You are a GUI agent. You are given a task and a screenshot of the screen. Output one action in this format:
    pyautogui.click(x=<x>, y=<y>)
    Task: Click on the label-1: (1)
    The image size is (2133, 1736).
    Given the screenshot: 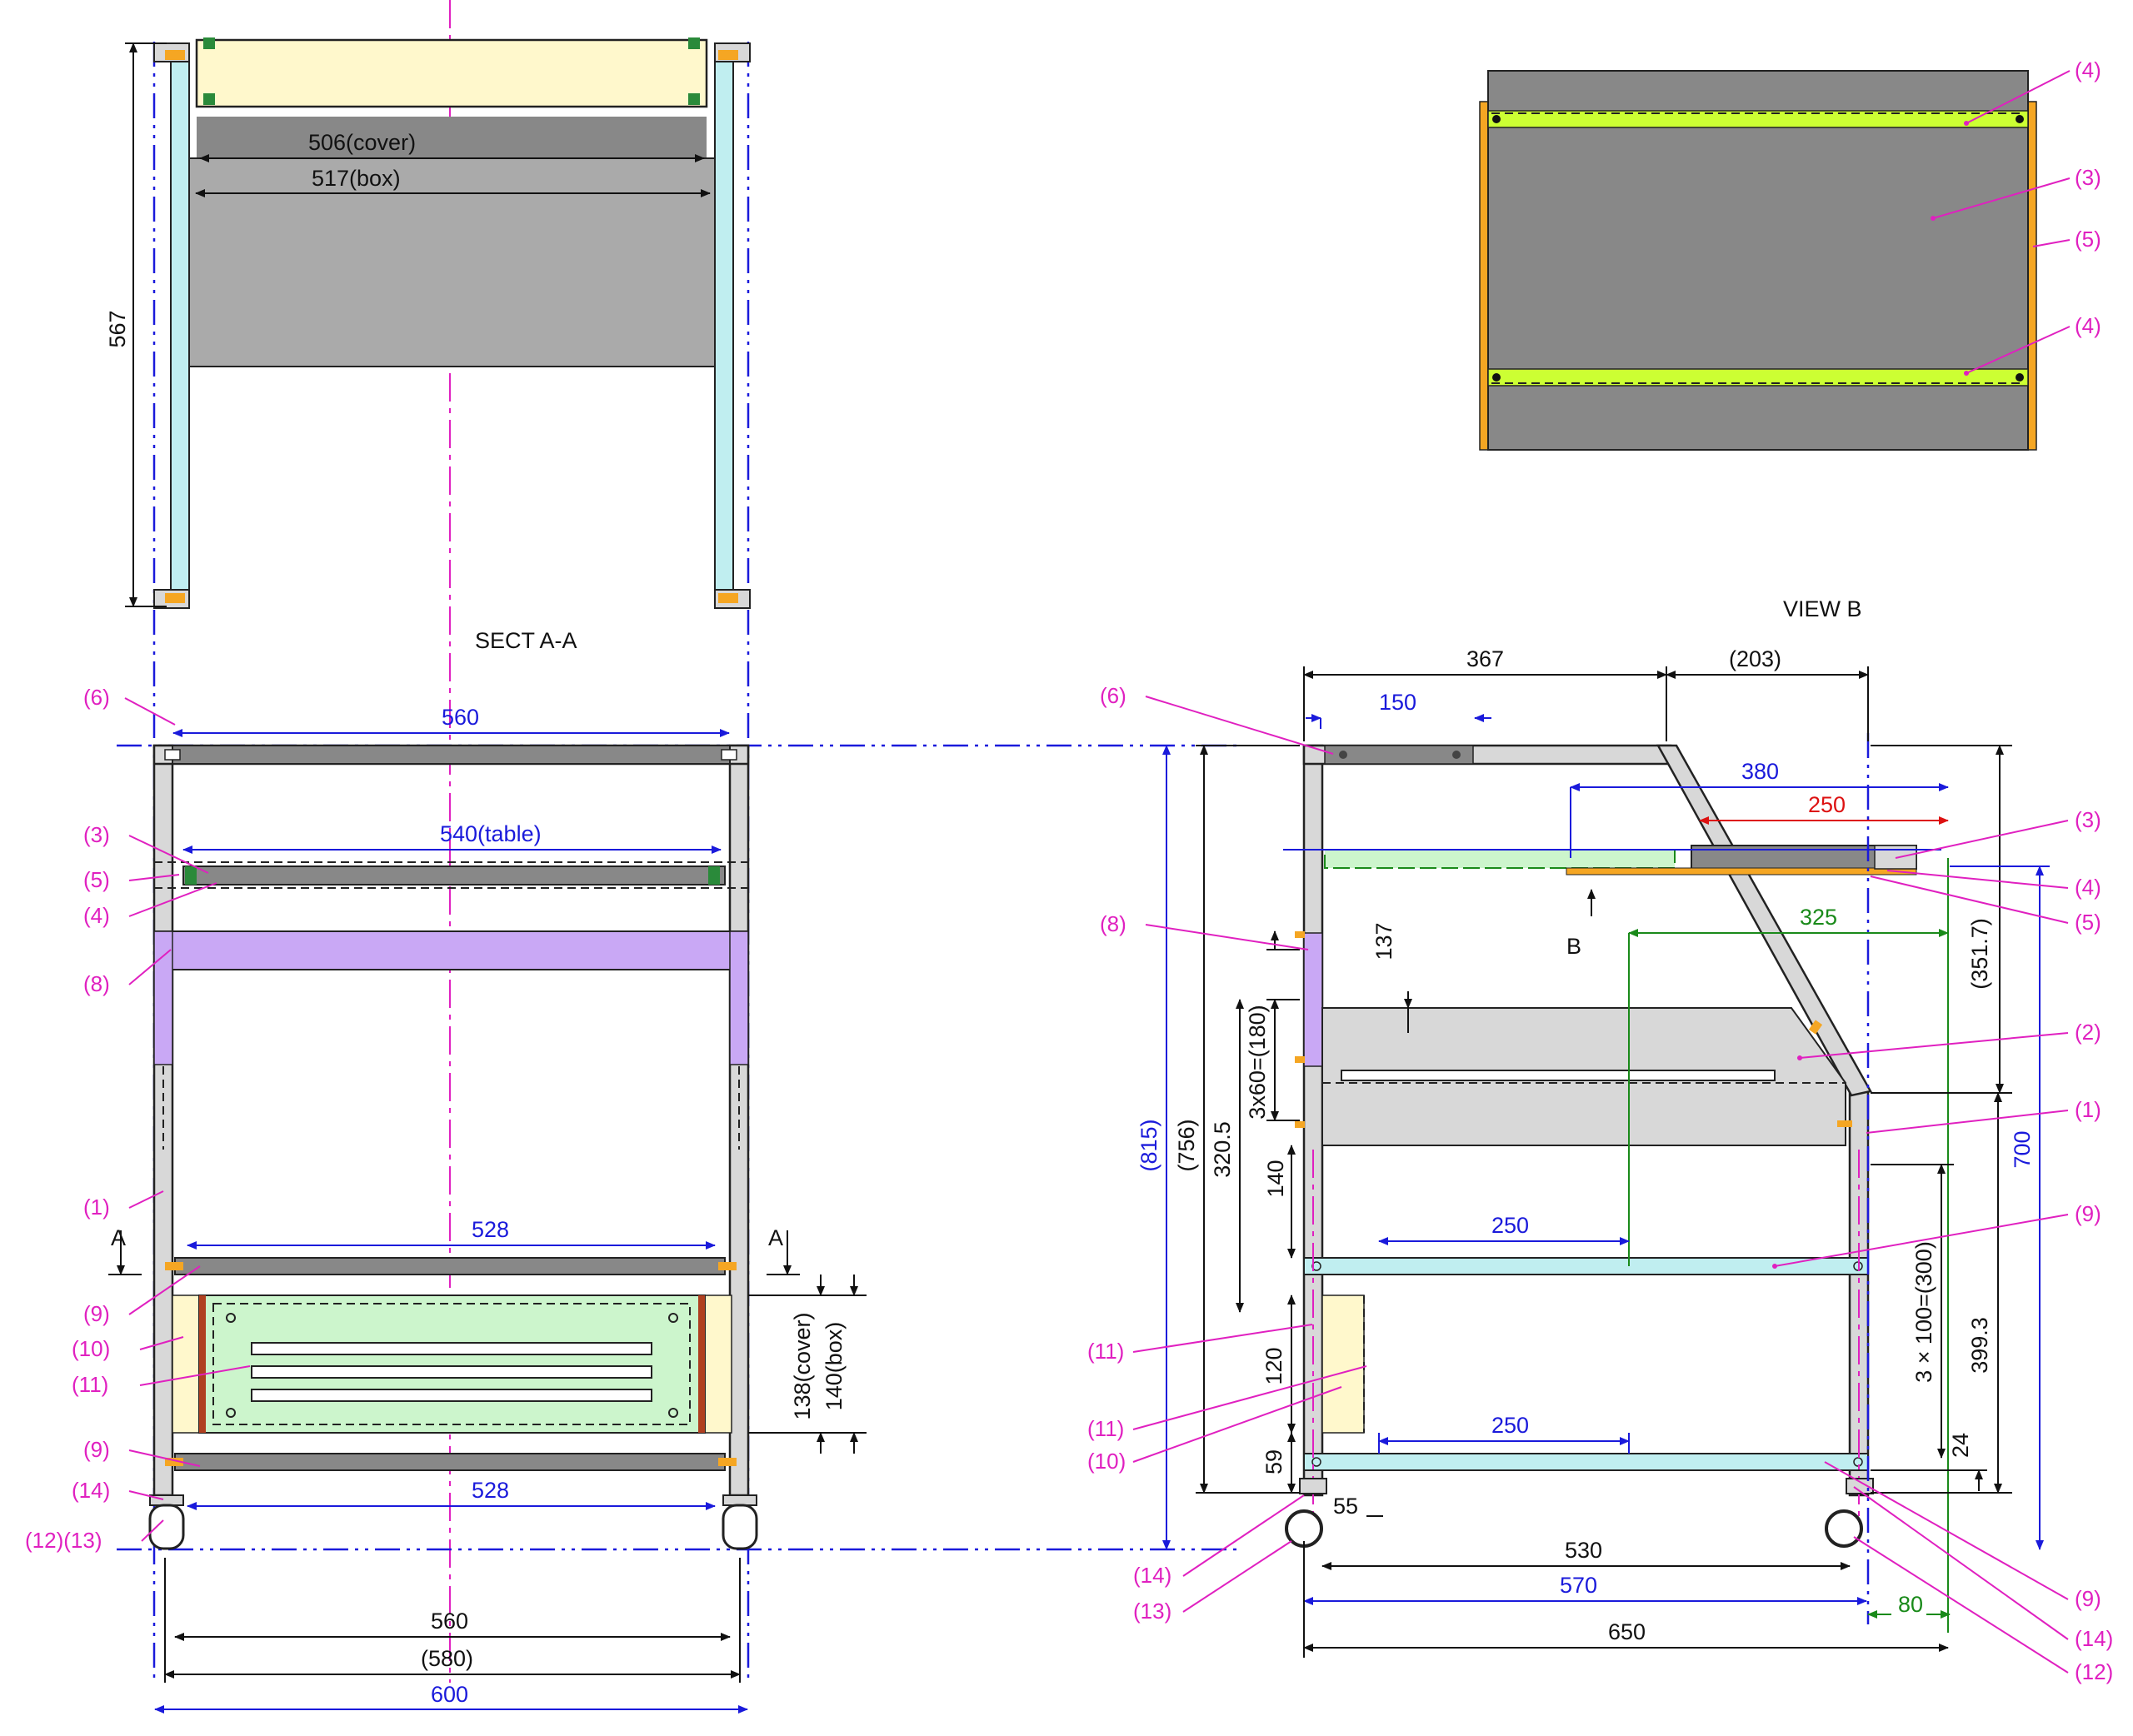 What is the action you would take?
    pyautogui.click(x=2088, y=1109)
    